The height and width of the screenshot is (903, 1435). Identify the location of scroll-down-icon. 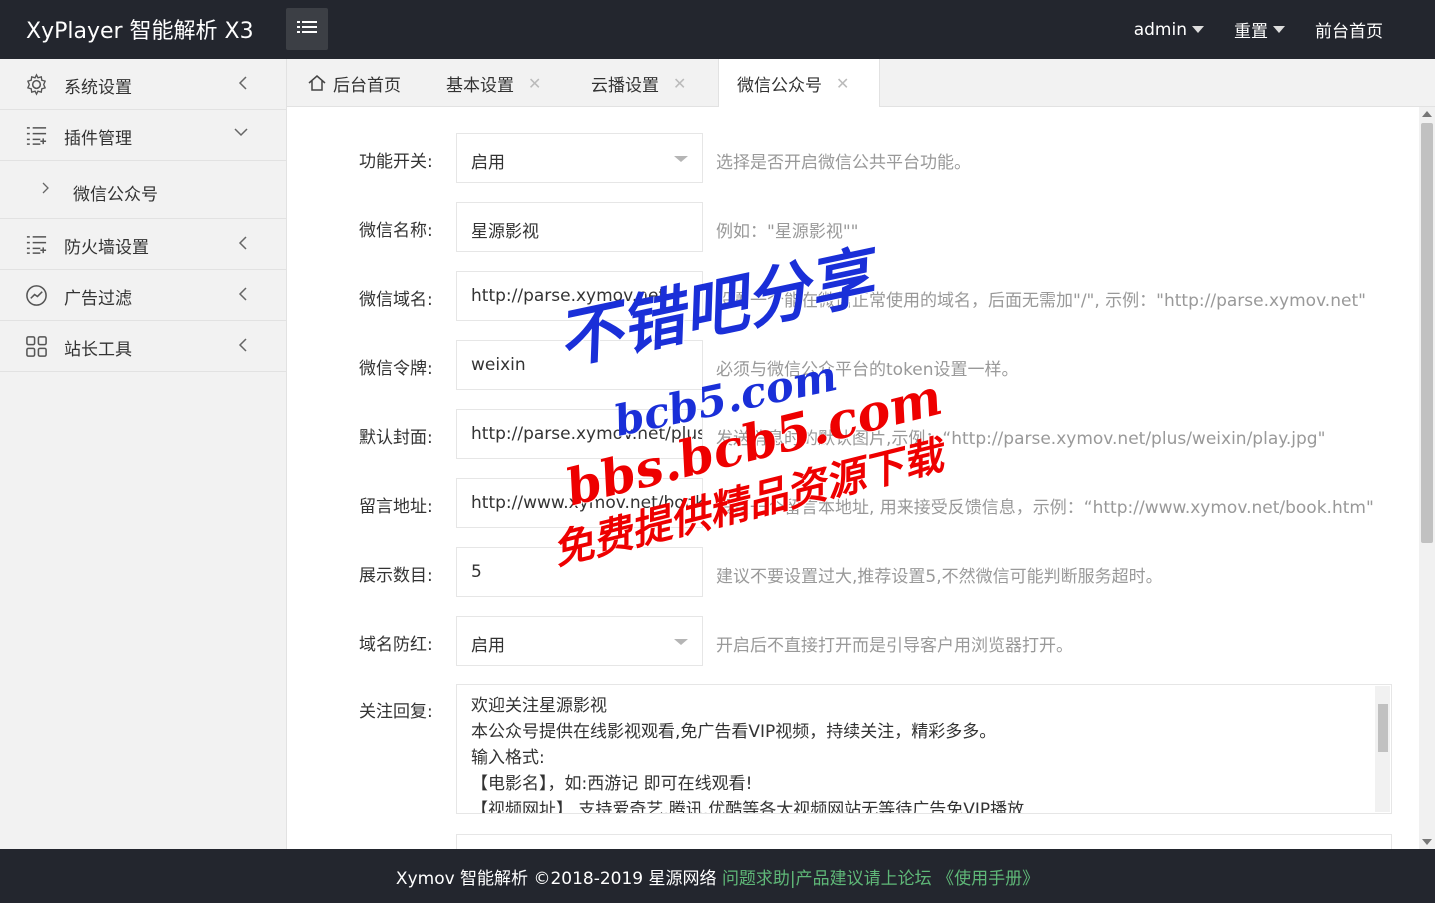
(1427, 842).